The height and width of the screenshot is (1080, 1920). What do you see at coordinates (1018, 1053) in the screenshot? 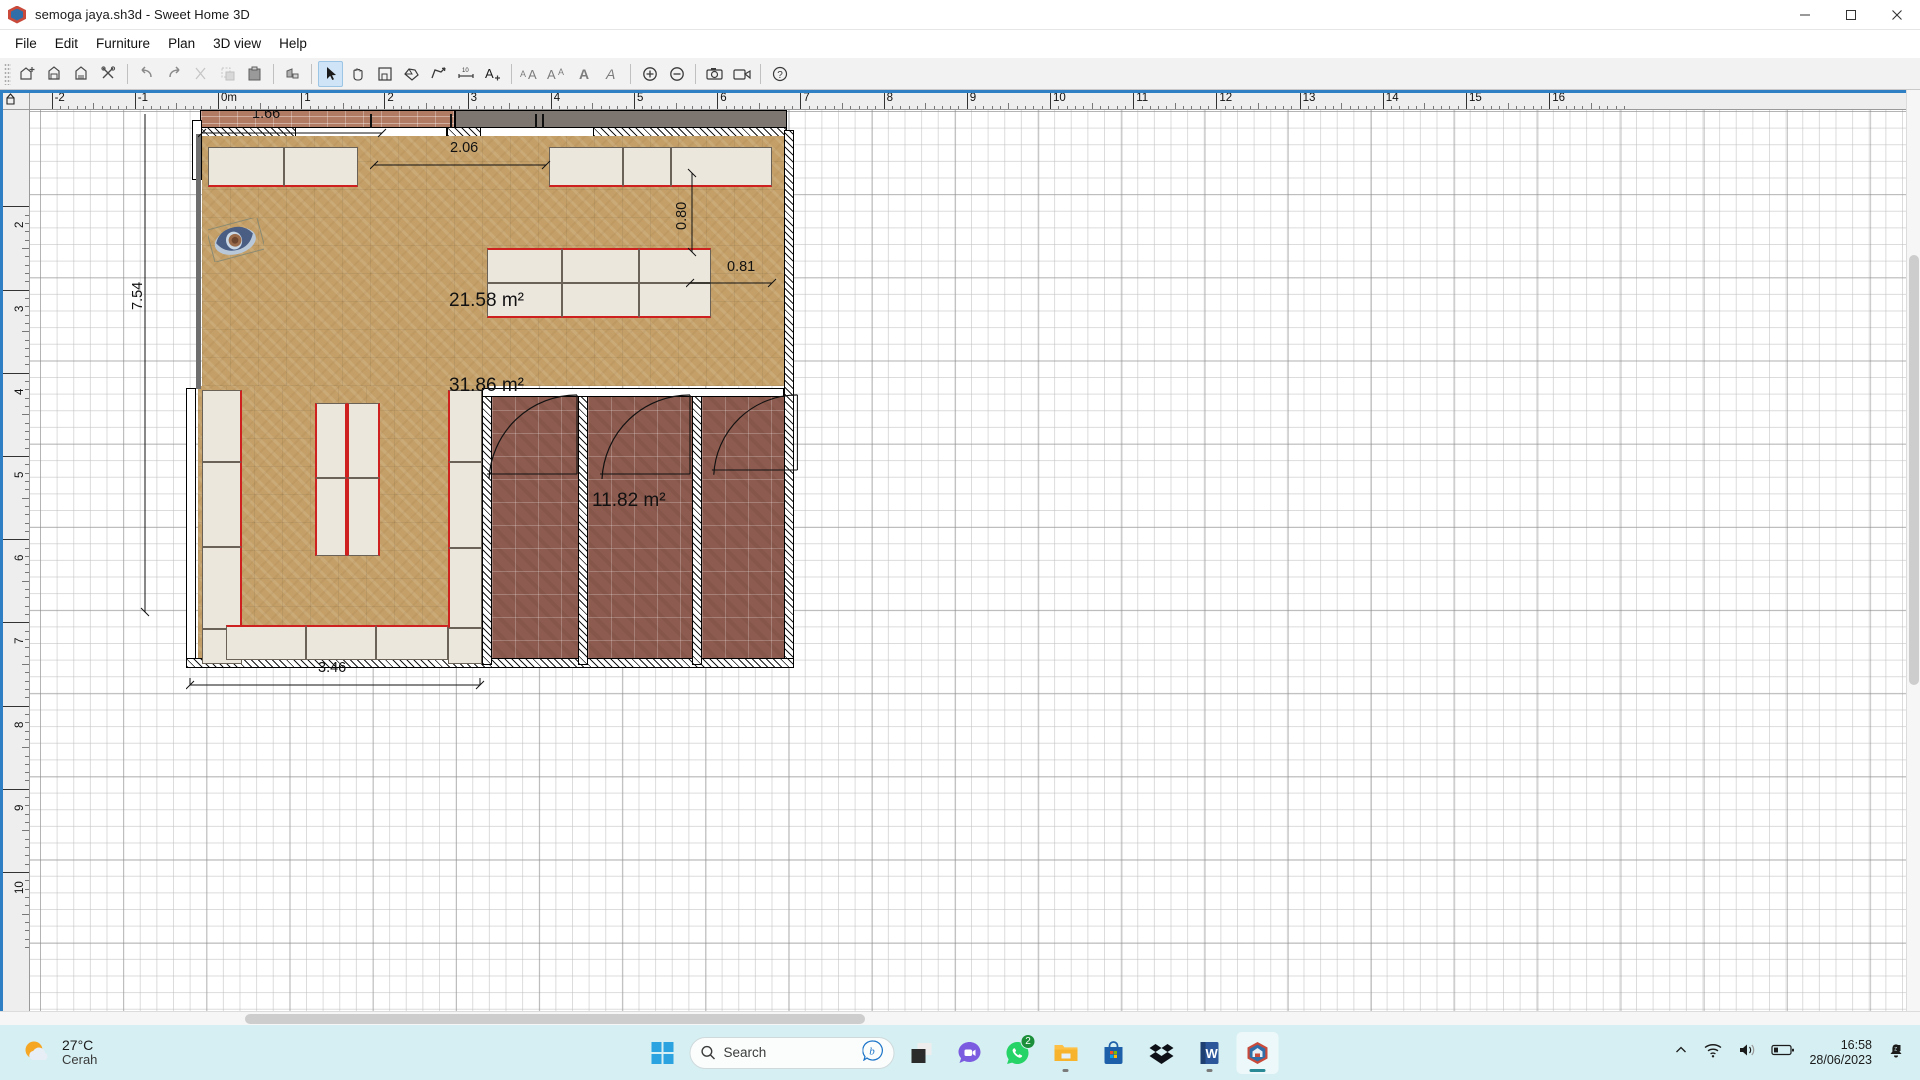
I see `whatsapp-button: 2` at bounding box center [1018, 1053].